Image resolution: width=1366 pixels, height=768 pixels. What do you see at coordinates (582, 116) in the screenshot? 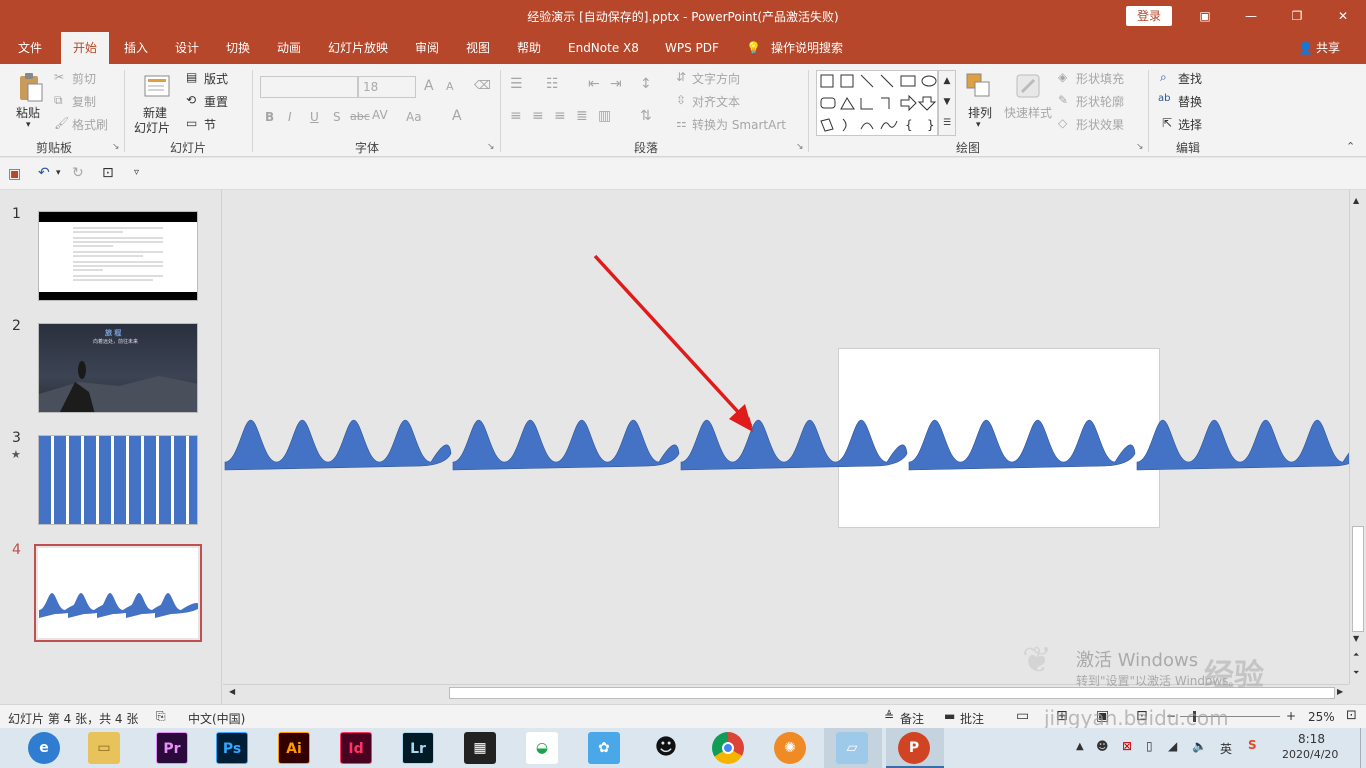
I see `justify-icon: ≣` at bounding box center [582, 116].